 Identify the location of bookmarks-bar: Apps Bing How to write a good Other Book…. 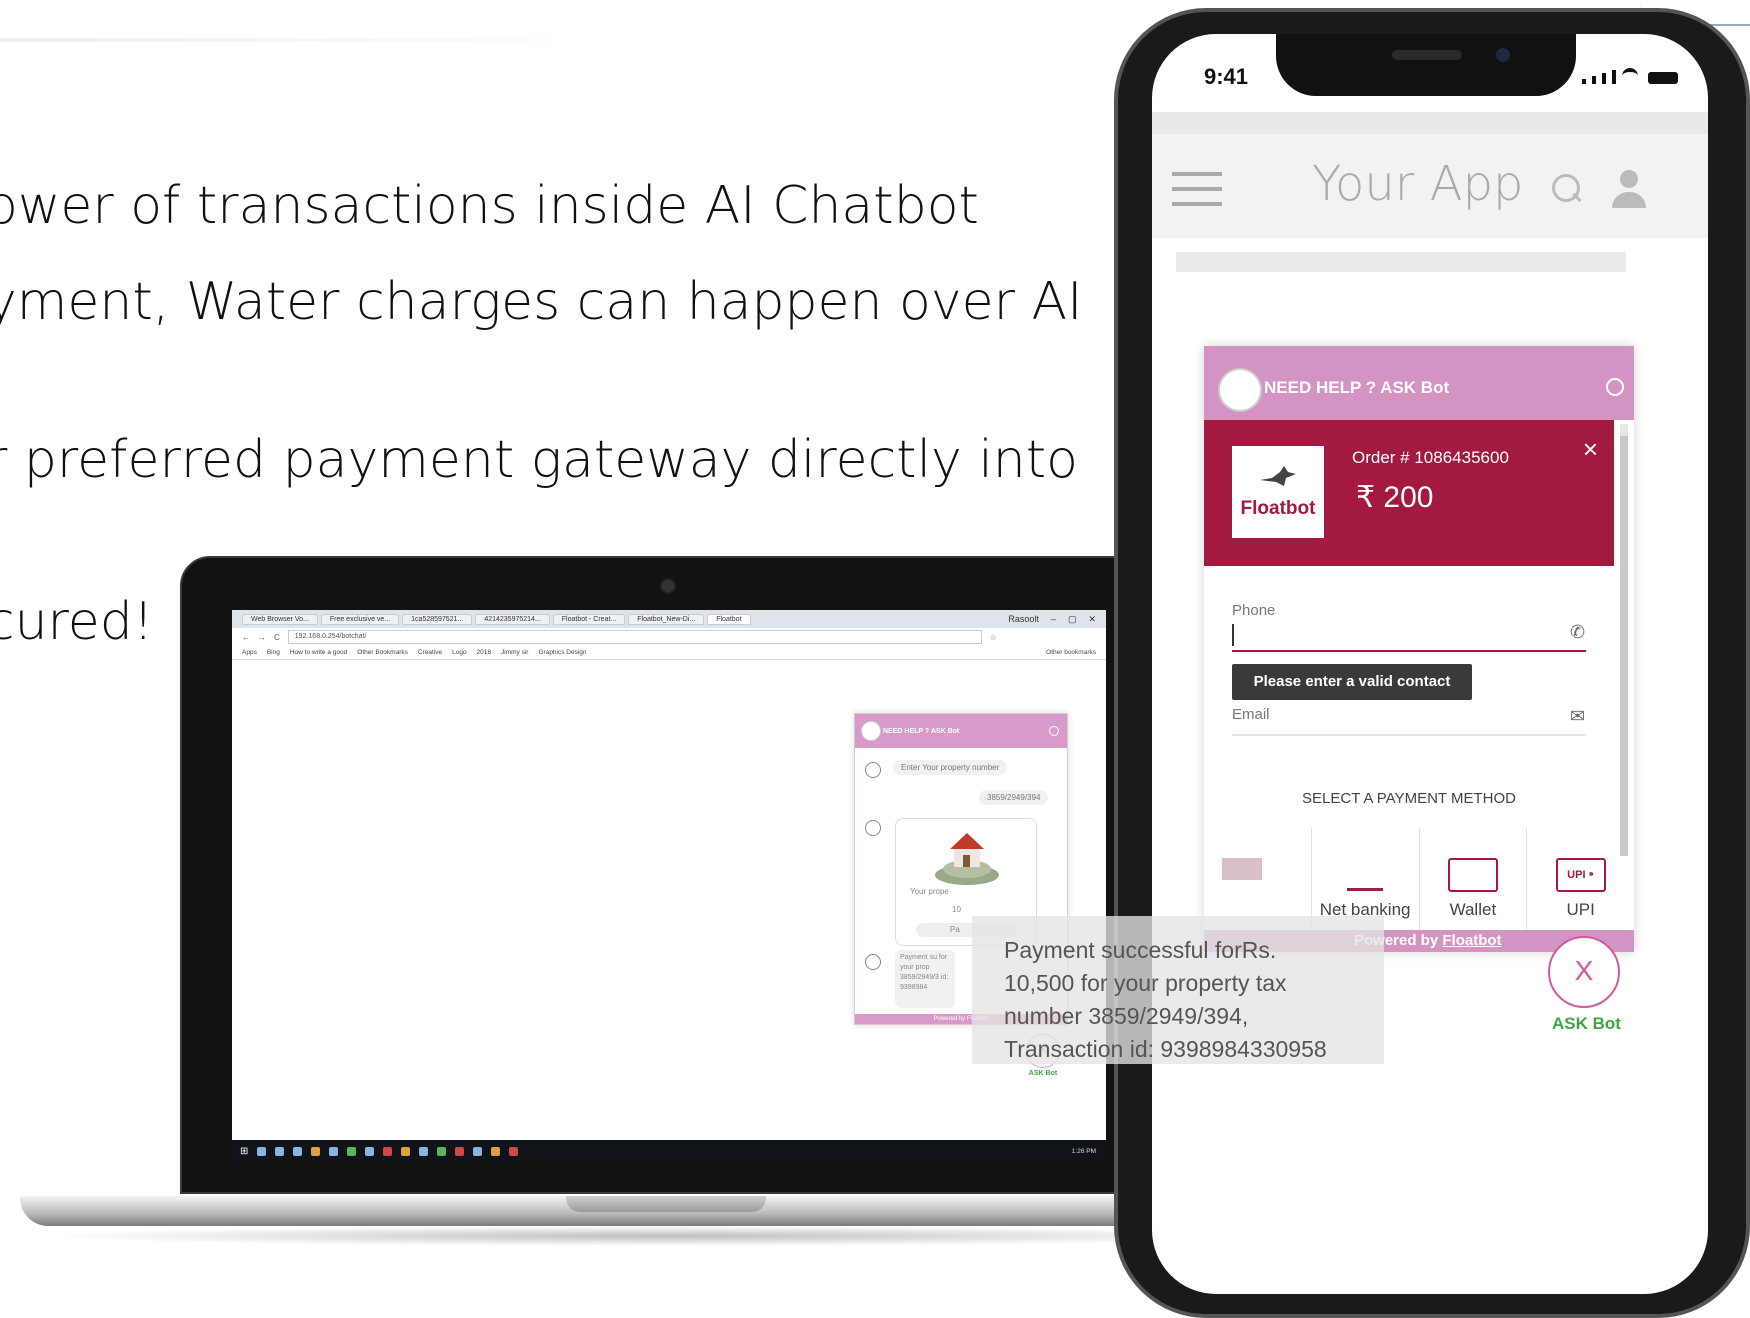
(669, 653).